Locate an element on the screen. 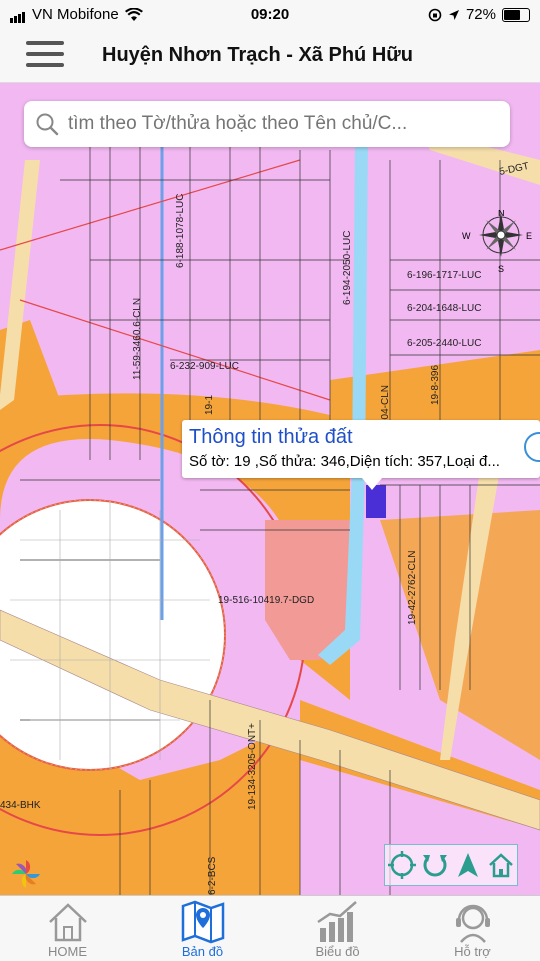 Image resolution: width=540 pixels, height=961 pixels. tab-home: HOME is located at coordinates (67, 928).